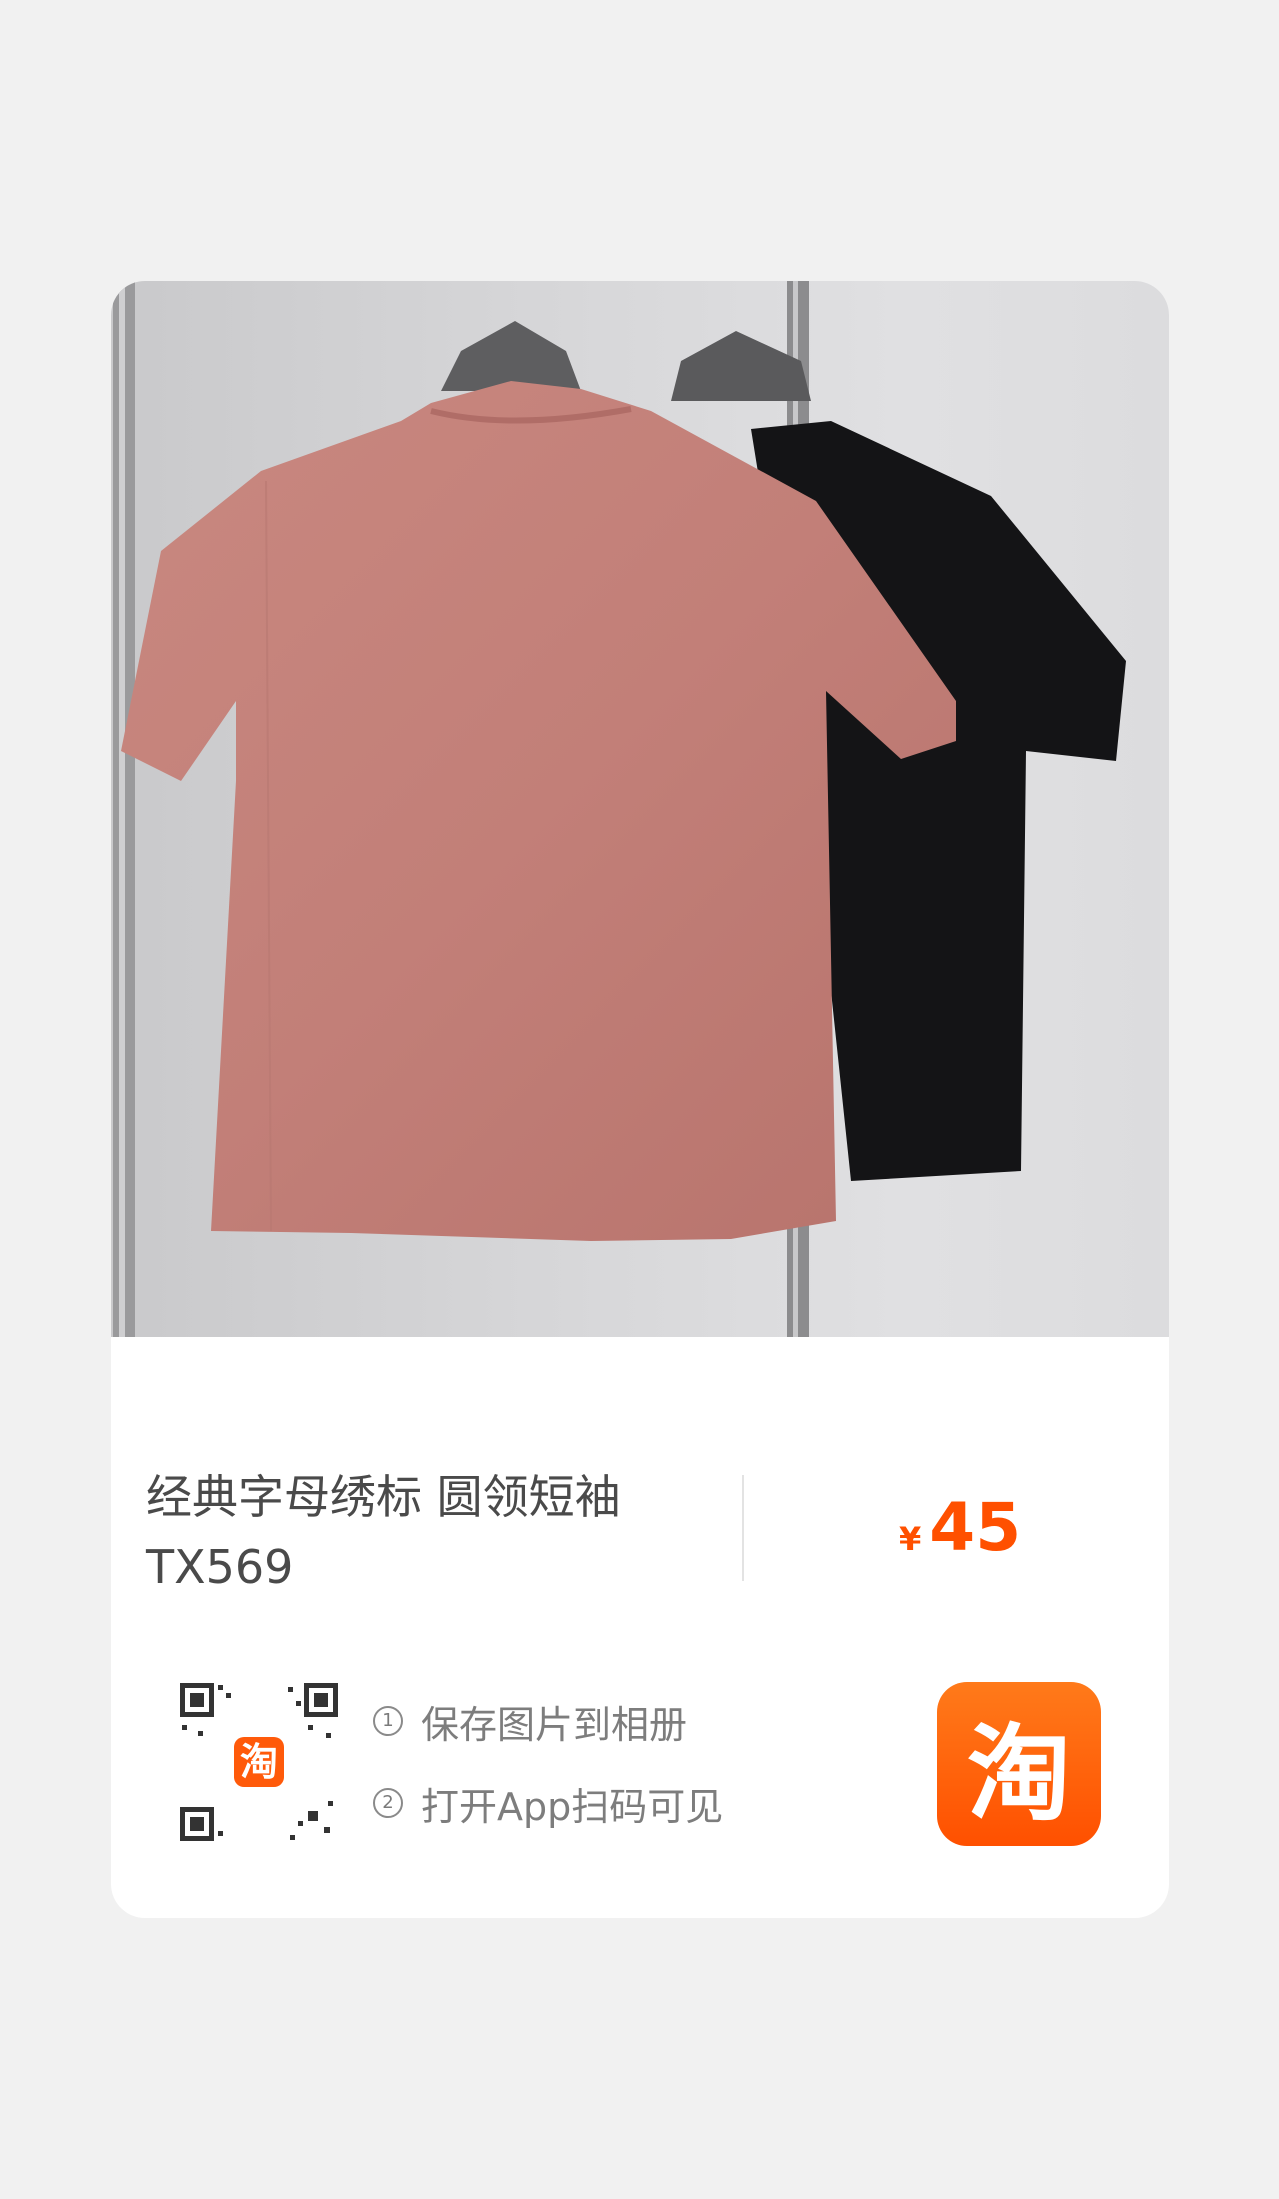  Describe the element at coordinates (1018, 1773) in the screenshot. I see `taobao-logo-icon: 淘` at that location.